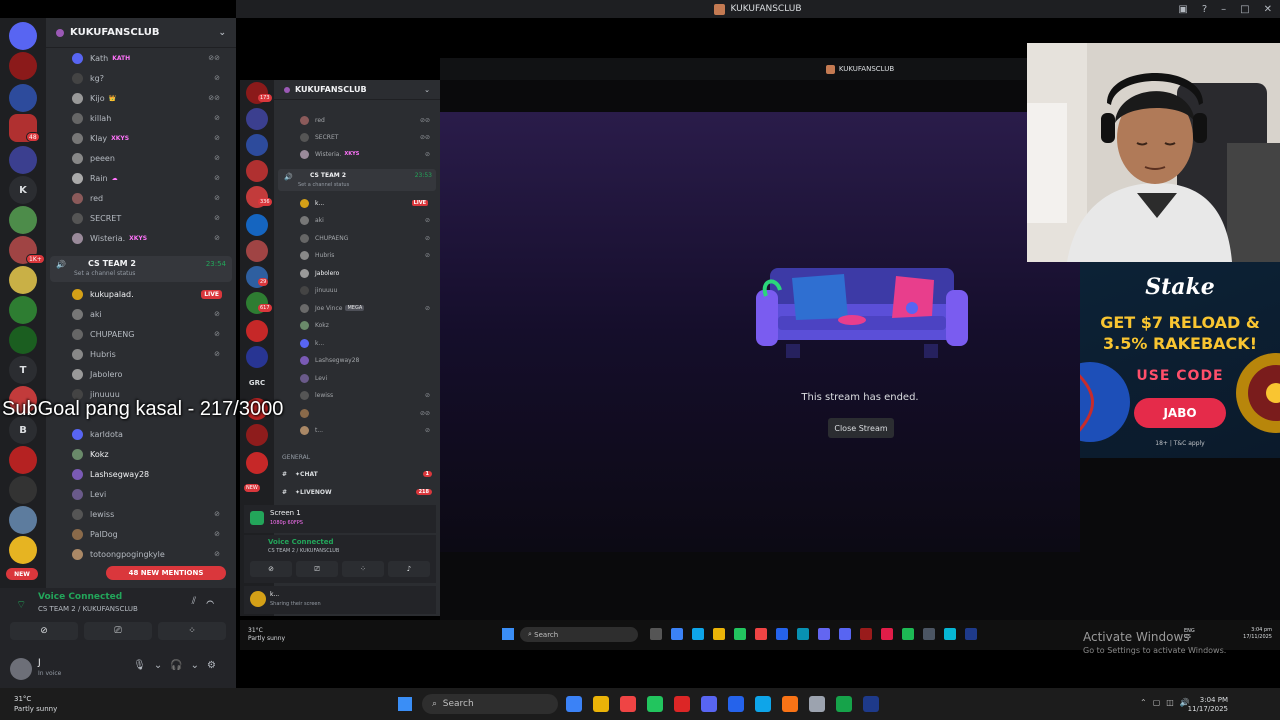  Describe the element at coordinates (152, 98) in the screenshot. I see `voice-member: Kijo 👑 ⊘⊘` at that location.